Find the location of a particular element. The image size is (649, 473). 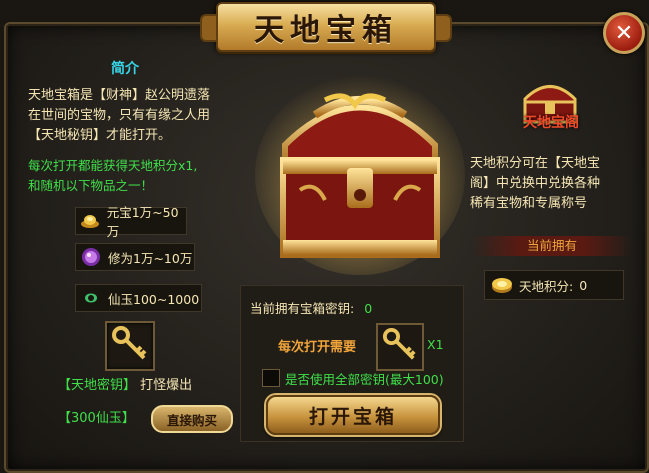

required-key-slot is located at coordinates (400, 347).